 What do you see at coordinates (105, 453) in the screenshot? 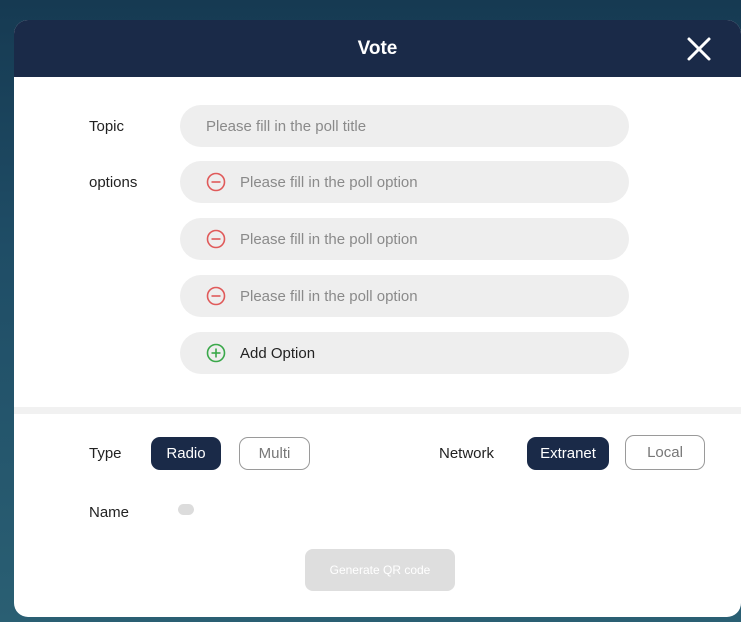
I see `type-label: Type` at bounding box center [105, 453].